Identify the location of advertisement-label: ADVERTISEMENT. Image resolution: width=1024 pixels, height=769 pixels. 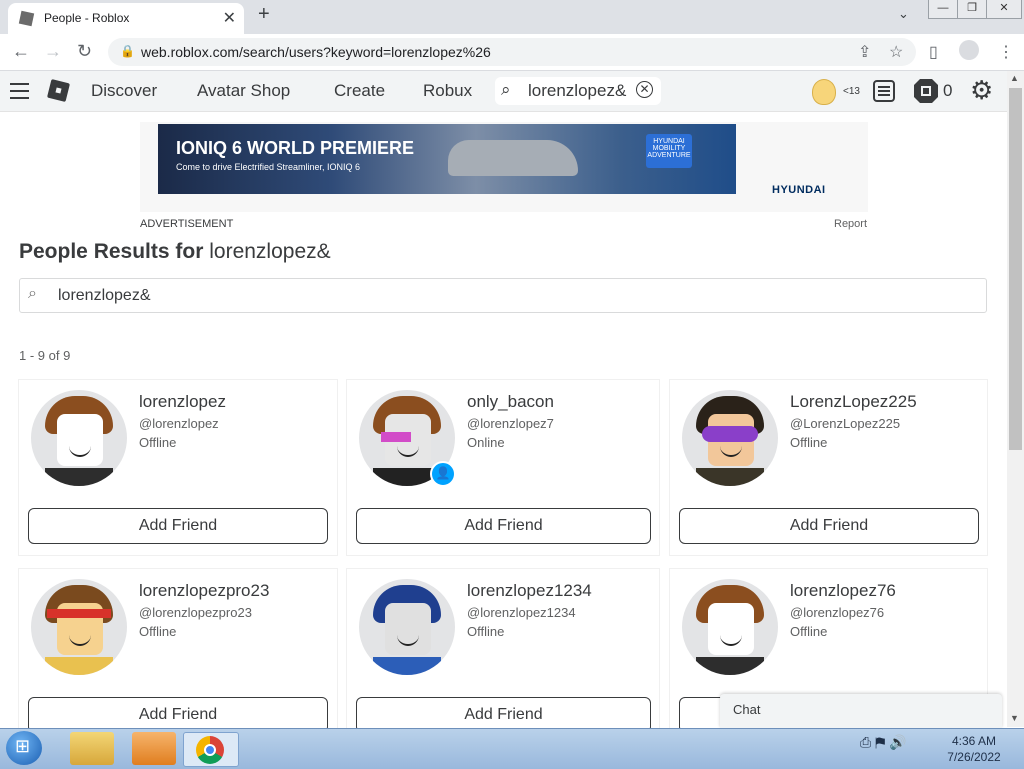
(187, 224).